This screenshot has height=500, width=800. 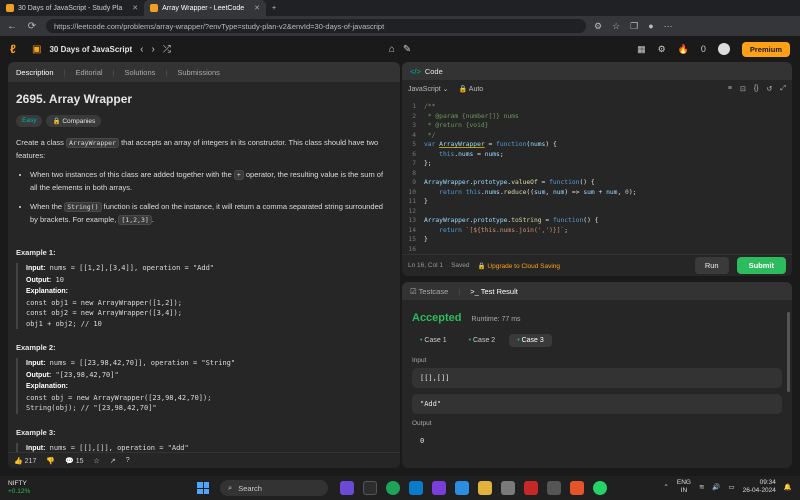 I want to click on settings-icon: ⚙, so click(x=662, y=49).